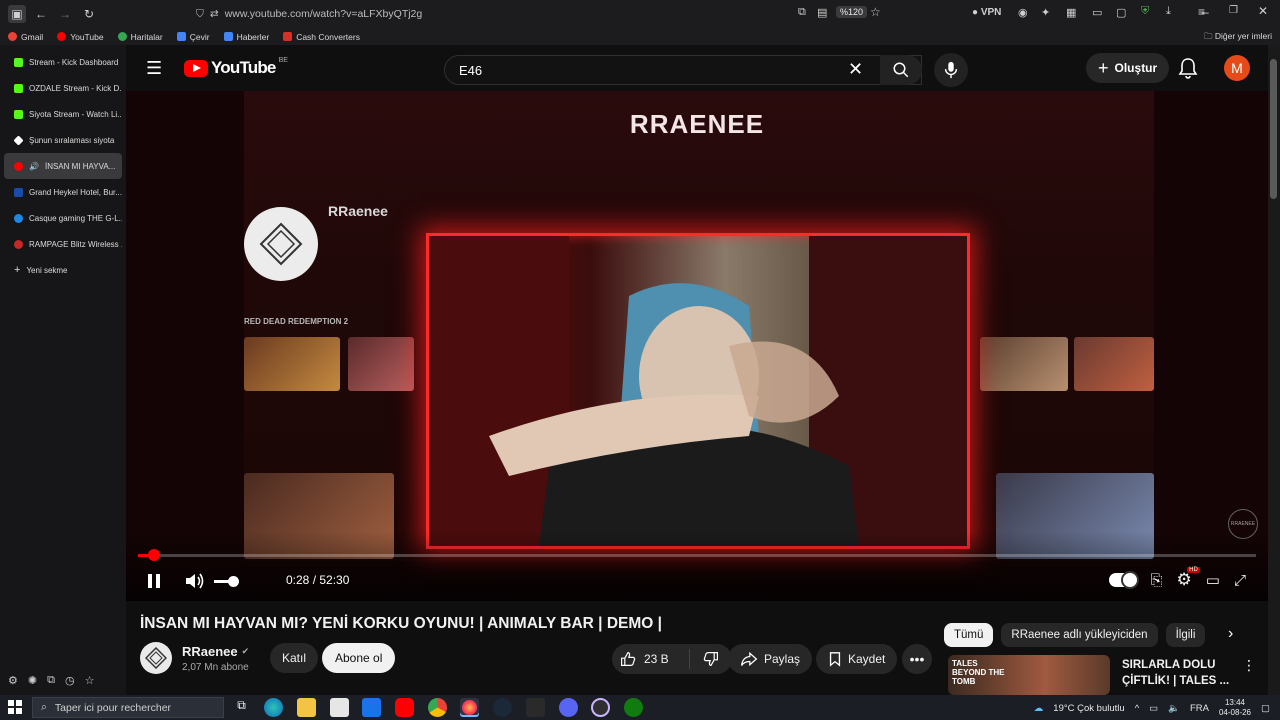 The width and height of the screenshot is (1280, 720). What do you see at coordinates (1199, 708) in the screenshot?
I see `language-indicator: FRA` at bounding box center [1199, 708].